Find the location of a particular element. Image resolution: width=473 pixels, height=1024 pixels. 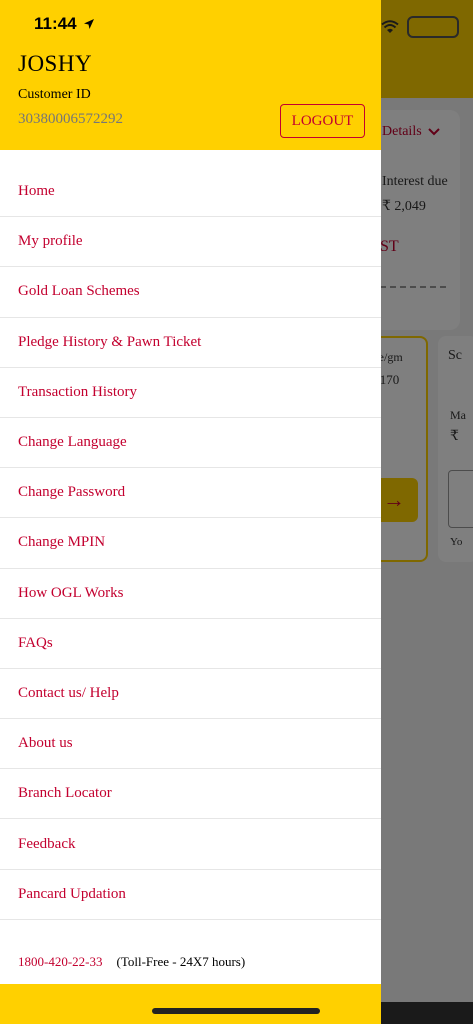

logout-button: LOGOUT is located at coordinates (322, 121).